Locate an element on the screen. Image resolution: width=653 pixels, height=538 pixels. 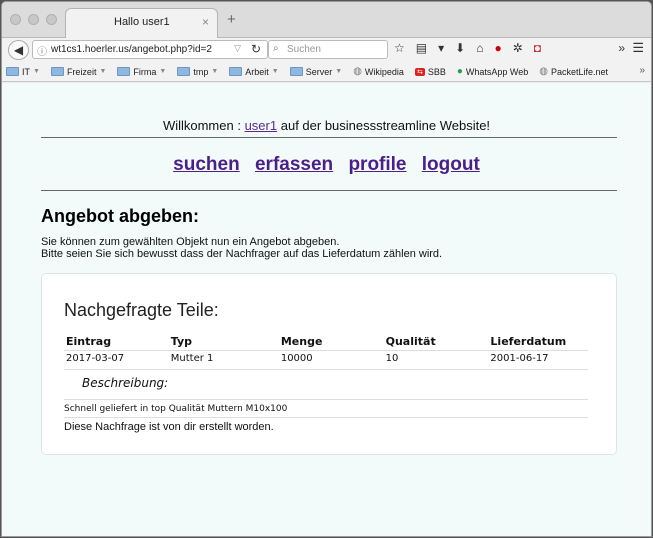
bookmark-label: tmp is located at coordinates (201, 71).